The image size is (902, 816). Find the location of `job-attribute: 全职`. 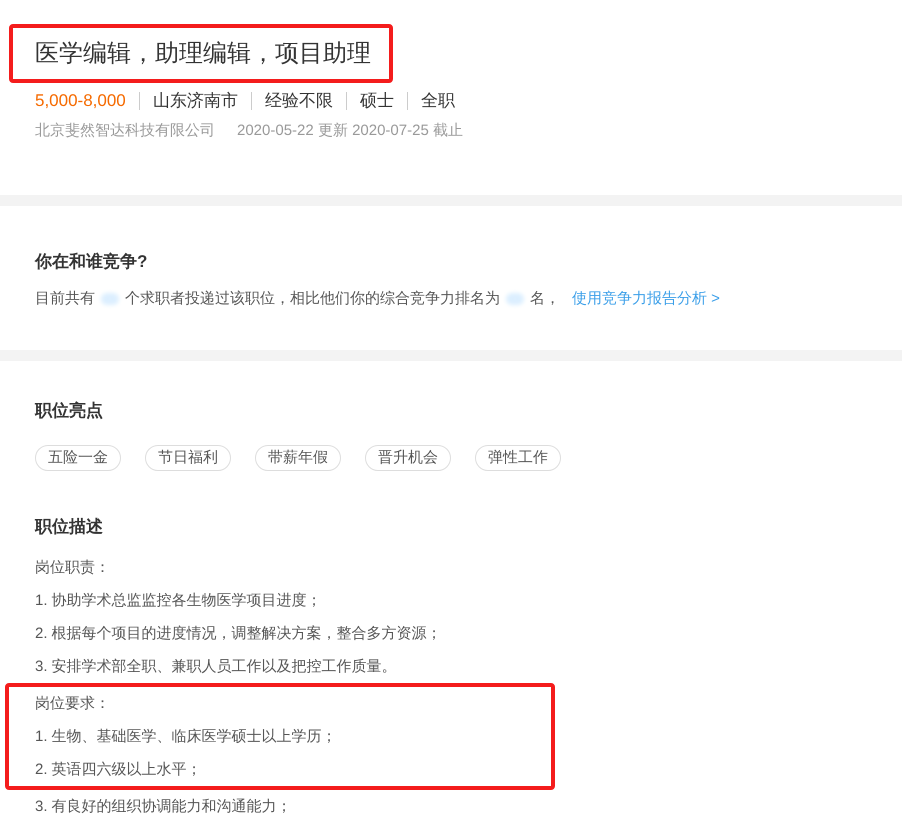

job-attribute: 全职 is located at coordinates (437, 101).